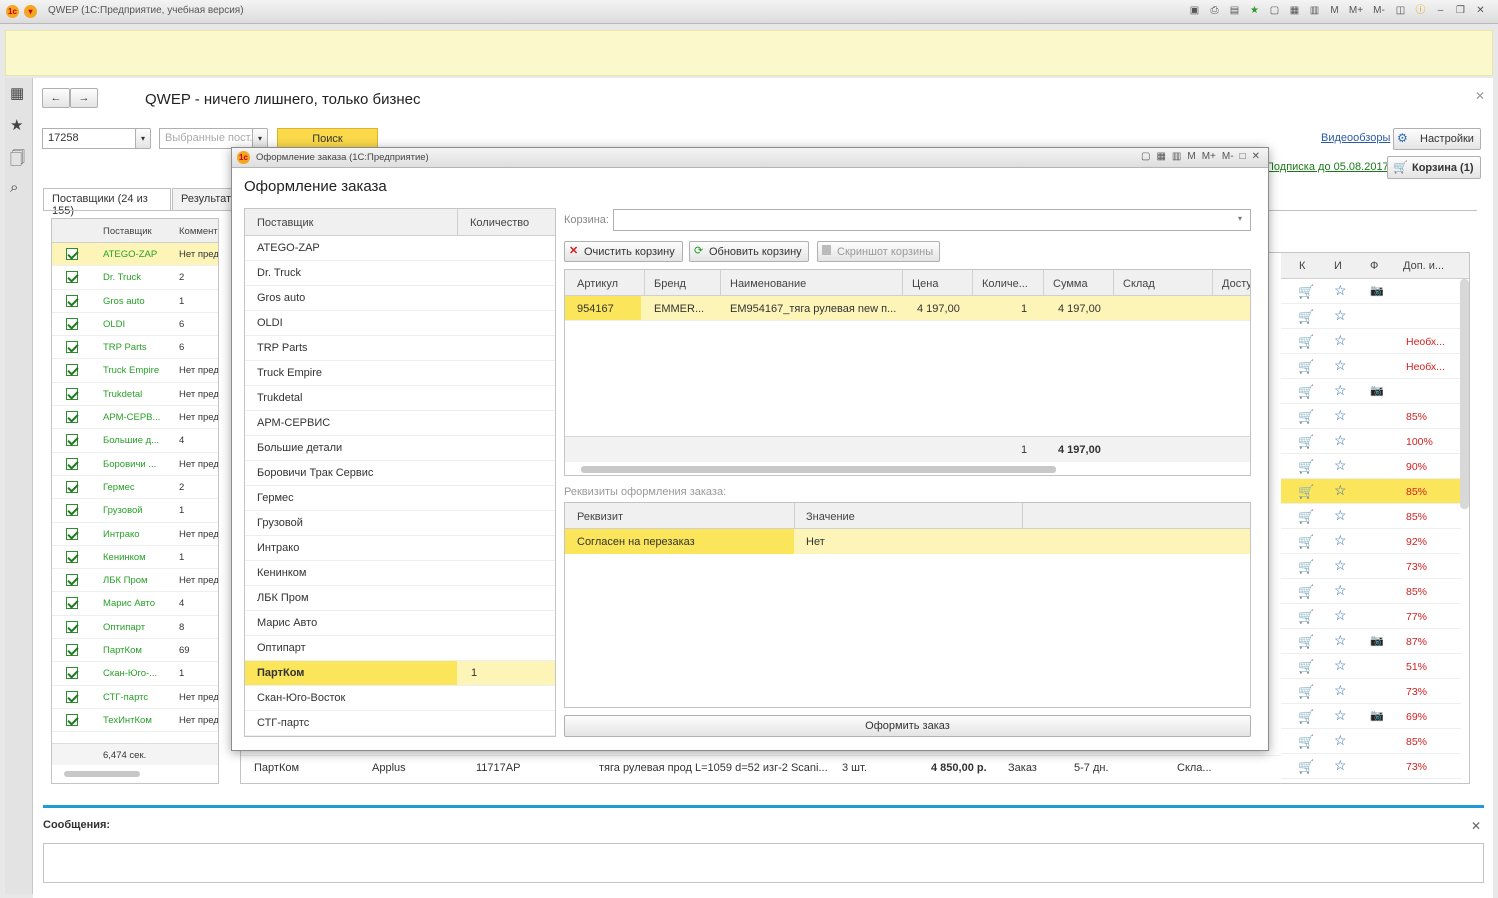  Describe the element at coordinates (135, 697) in the screenshot. I see `table-row: СТГ-партс Нет предл` at that location.